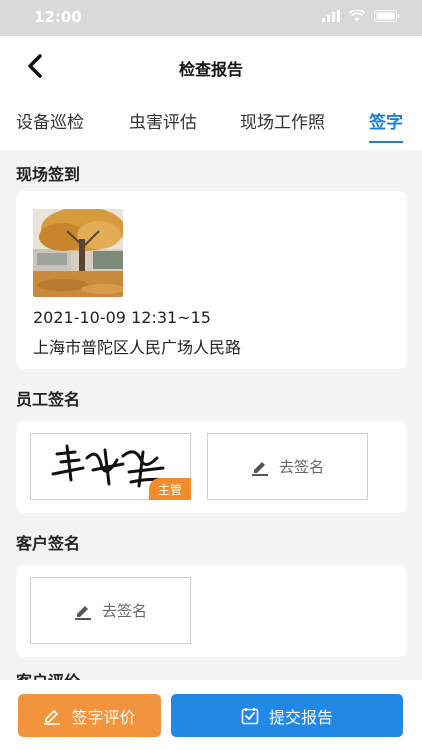 This screenshot has width=422, height=750. What do you see at coordinates (282, 120) in the screenshot?
I see `tab-site-photos: 现场工作照` at bounding box center [282, 120].